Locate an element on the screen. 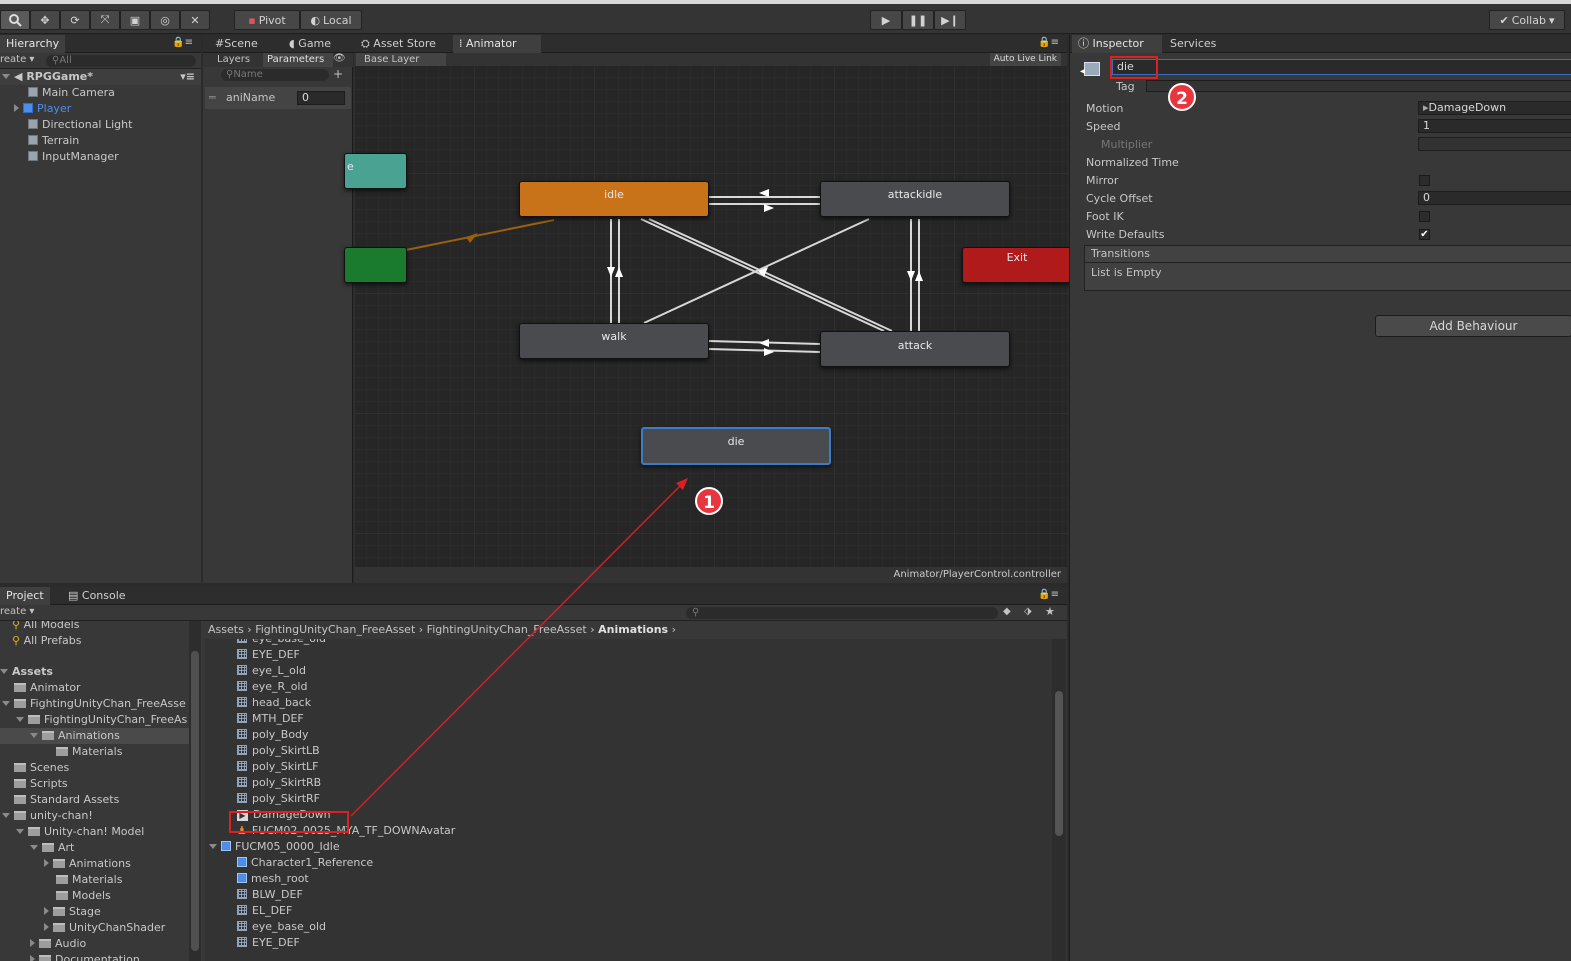 The width and height of the screenshot is (1571, 961). annotation-arrow is located at coordinates (519, 647).